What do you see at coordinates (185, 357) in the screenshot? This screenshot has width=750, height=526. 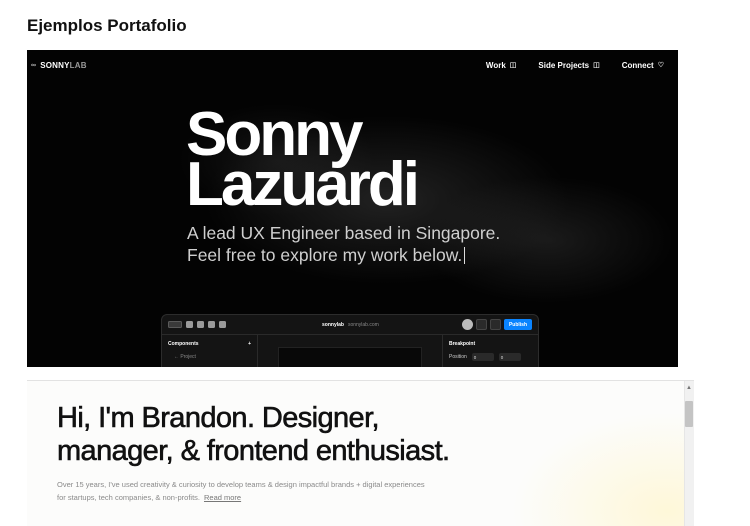 I see `components-panel-item: ← Project` at bounding box center [185, 357].